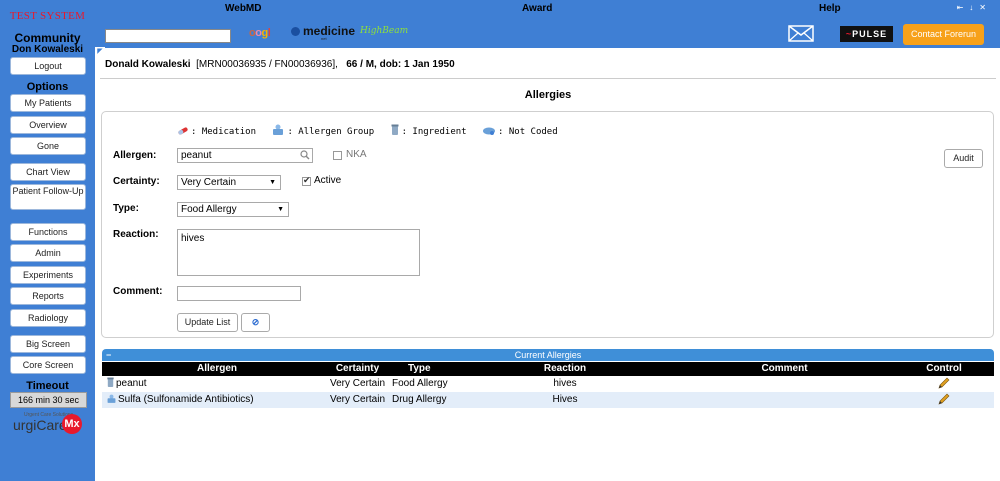 The width and height of the screenshot is (1000, 481). I want to click on medication-icon, so click(183, 131).